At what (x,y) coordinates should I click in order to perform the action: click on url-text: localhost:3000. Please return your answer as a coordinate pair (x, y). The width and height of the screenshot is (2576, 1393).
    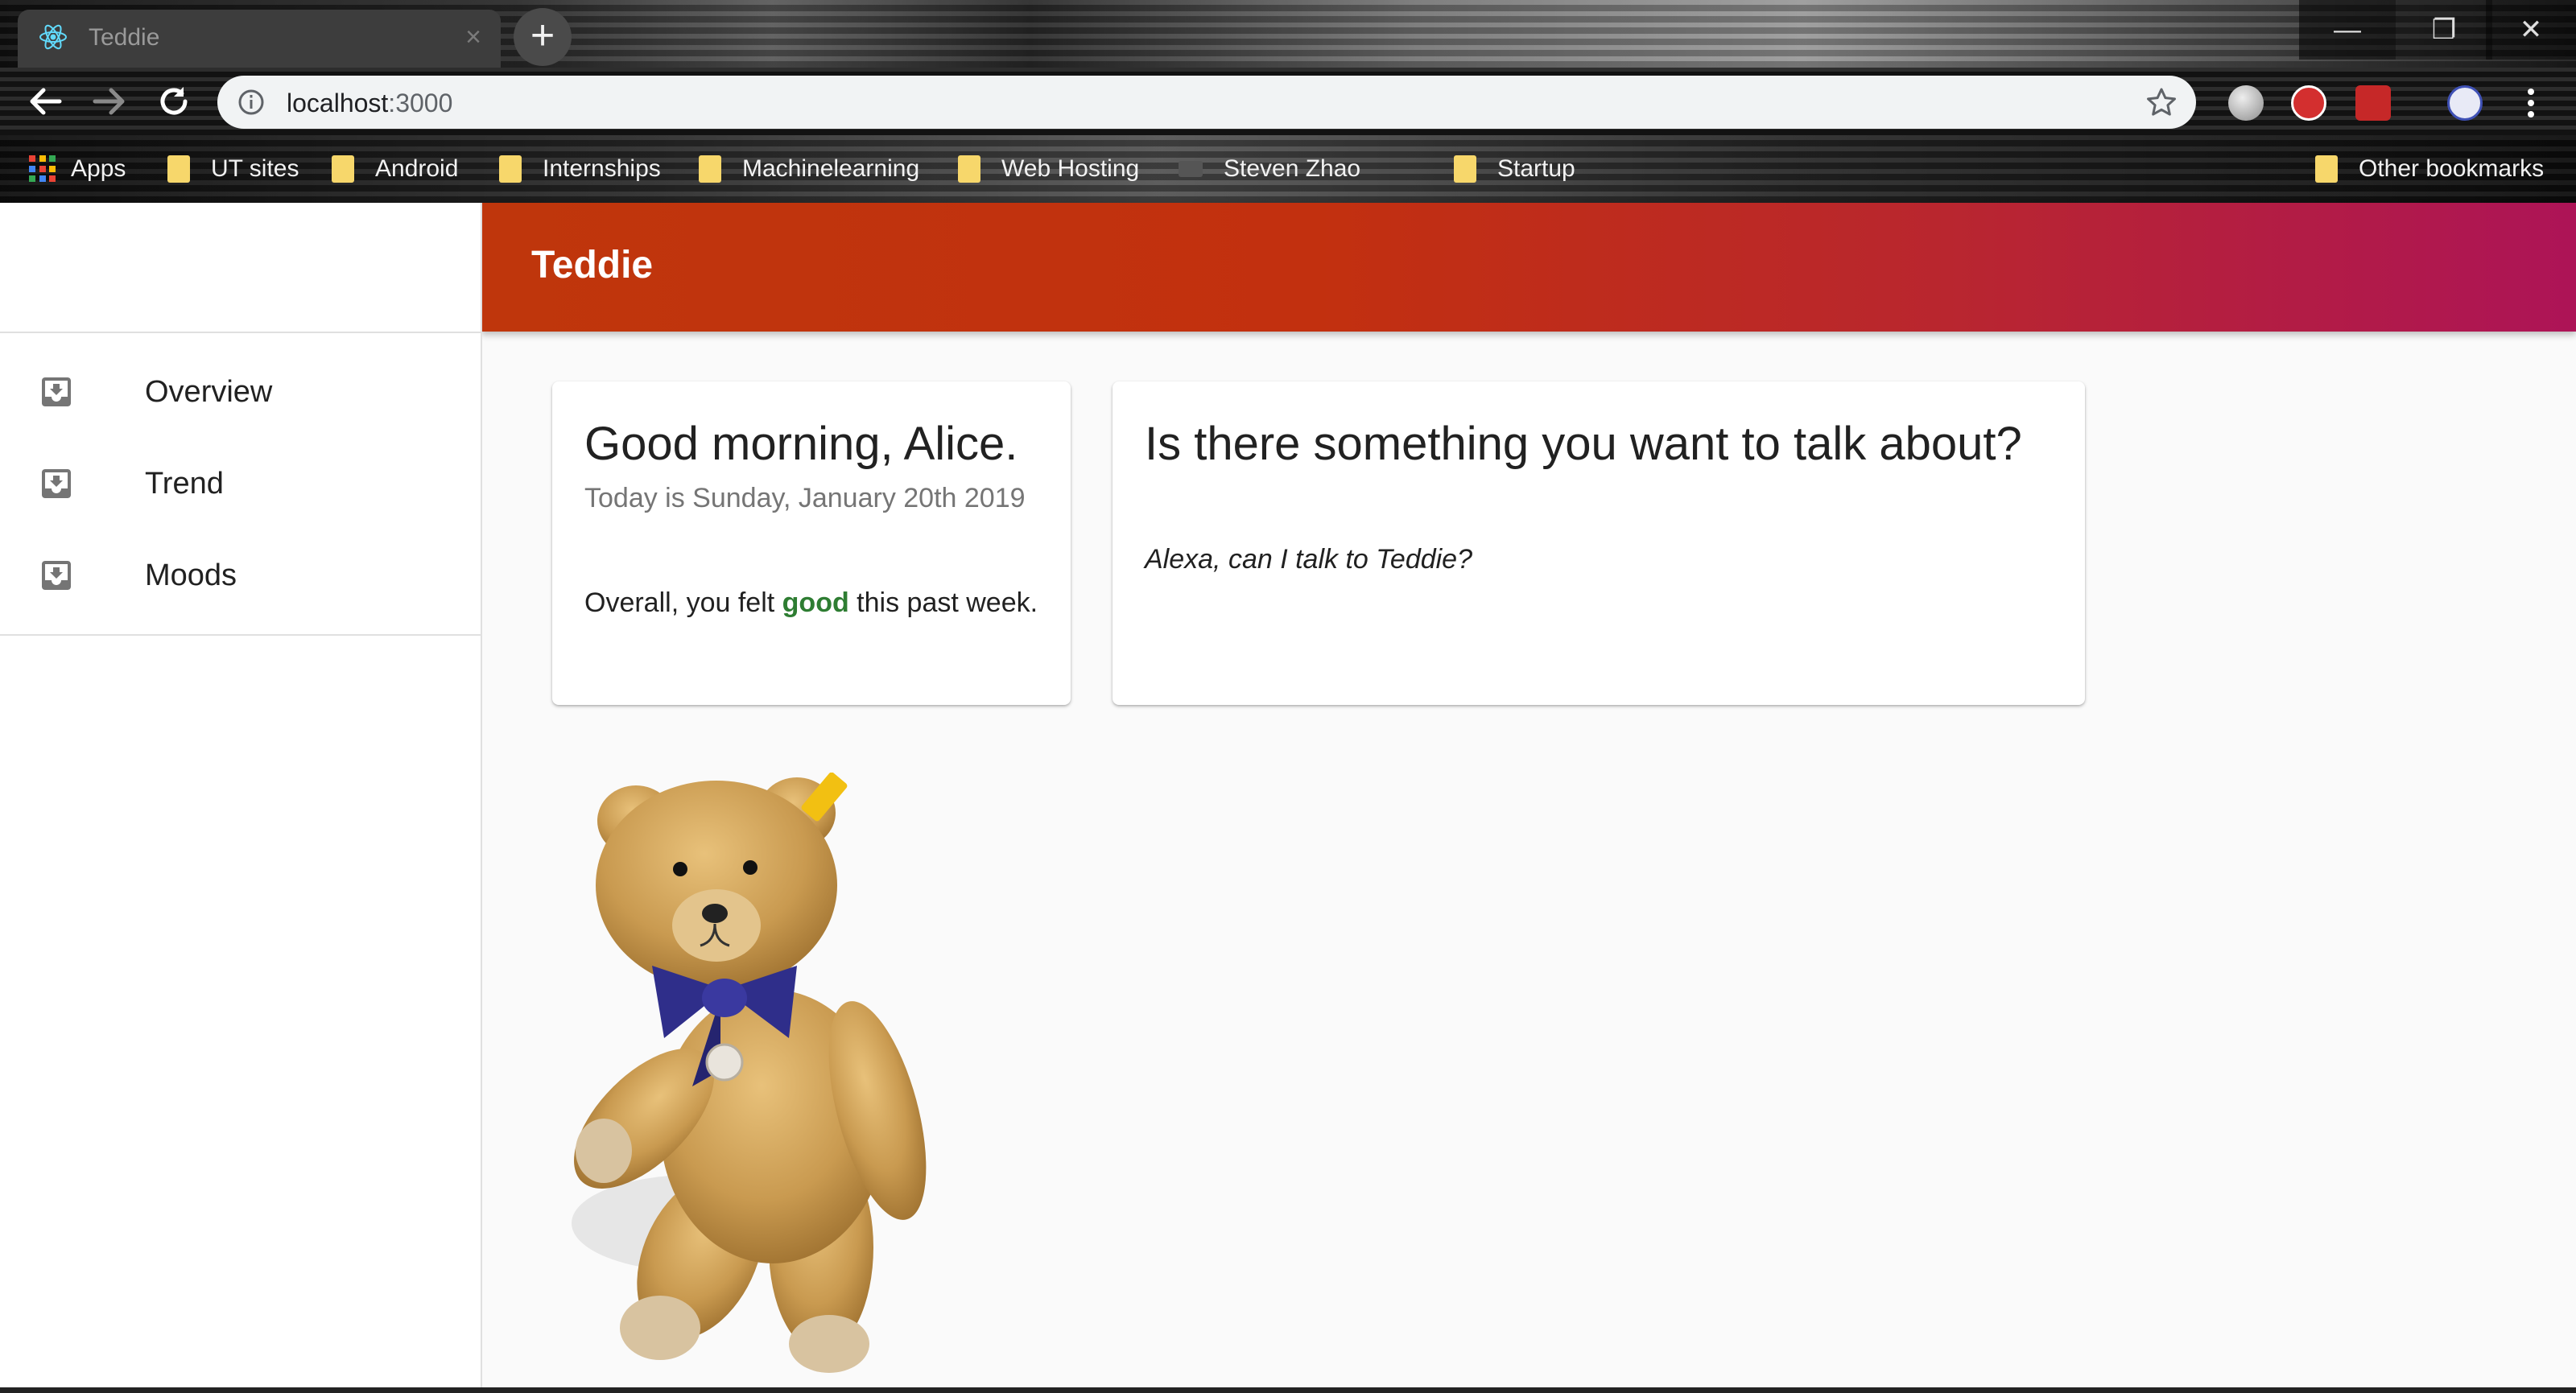
    Looking at the image, I should click on (369, 103).